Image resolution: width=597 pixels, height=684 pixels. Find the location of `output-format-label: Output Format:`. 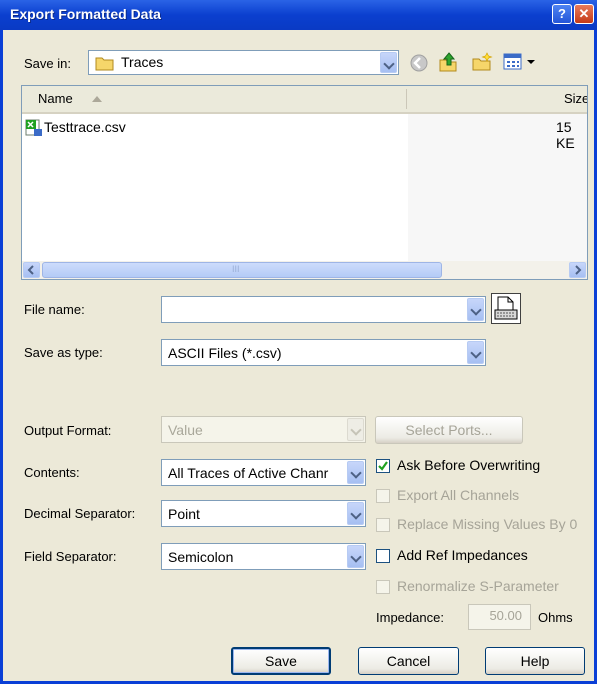

output-format-label: Output Format: is located at coordinates (68, 430).